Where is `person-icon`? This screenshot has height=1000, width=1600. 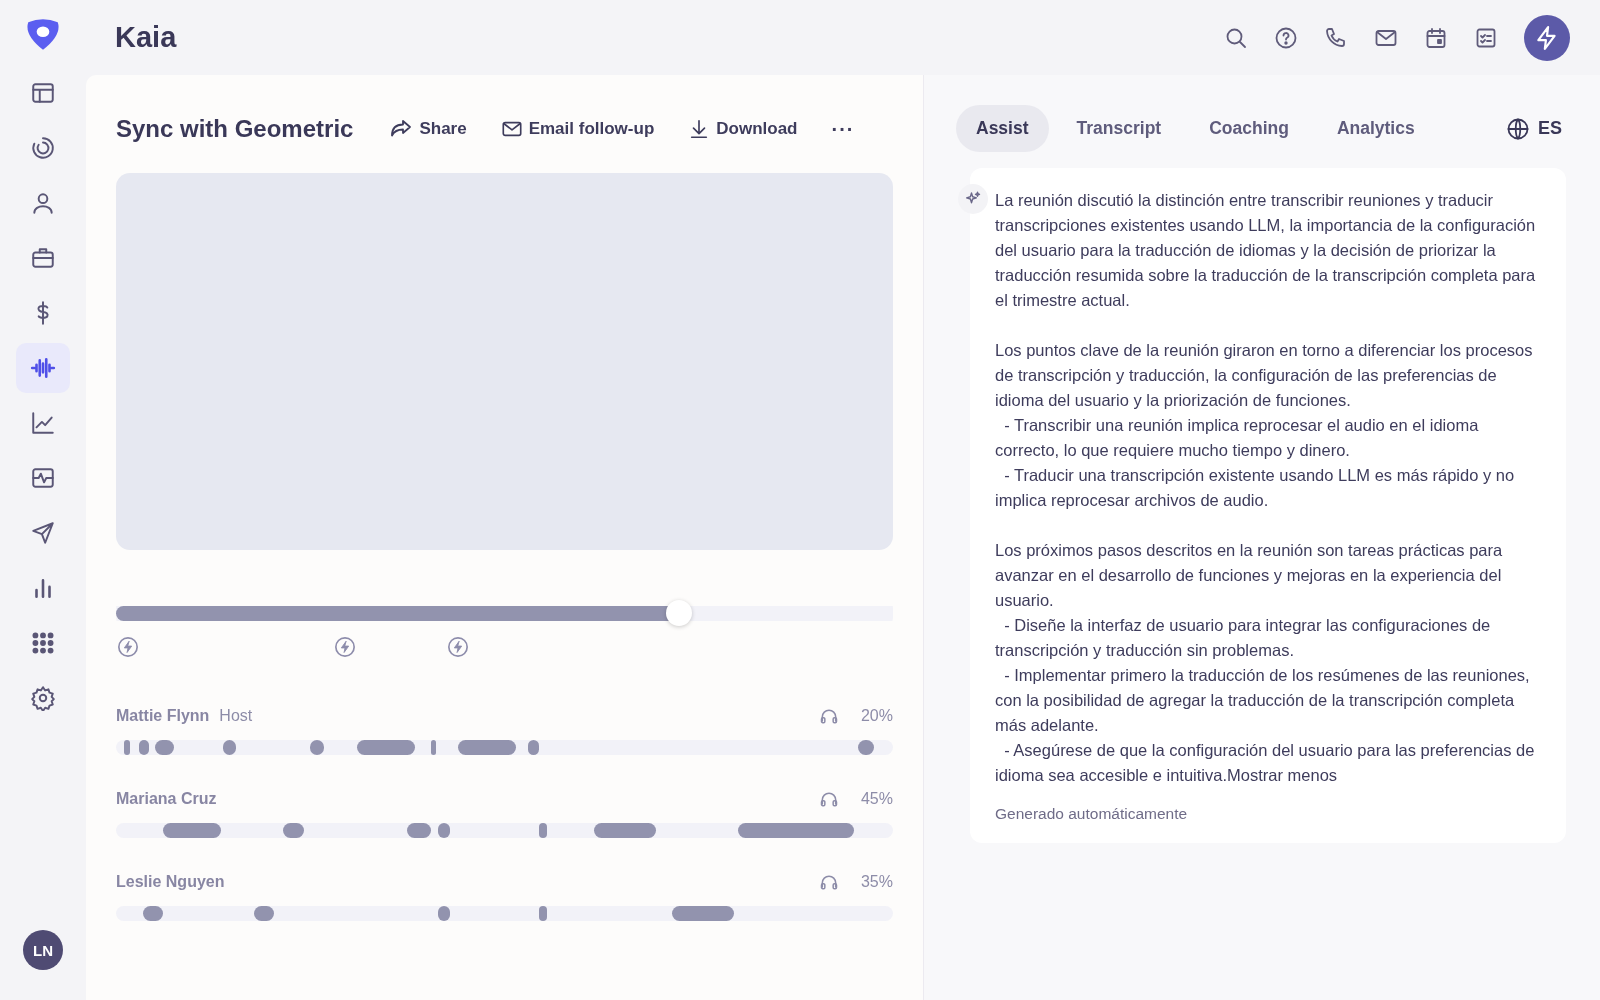 person-icon is located at coordinates (43, 203).